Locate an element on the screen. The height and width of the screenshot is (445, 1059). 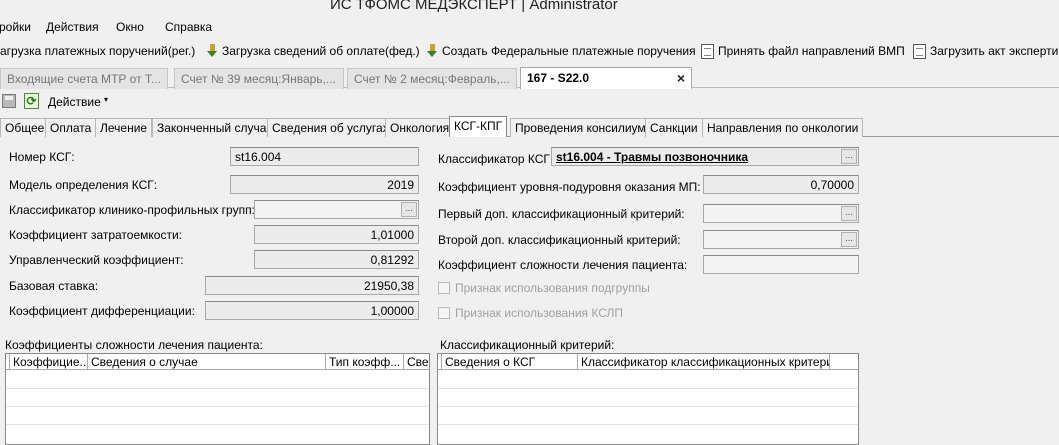
subgroup-checkbox is located at coordinates (444, 288).